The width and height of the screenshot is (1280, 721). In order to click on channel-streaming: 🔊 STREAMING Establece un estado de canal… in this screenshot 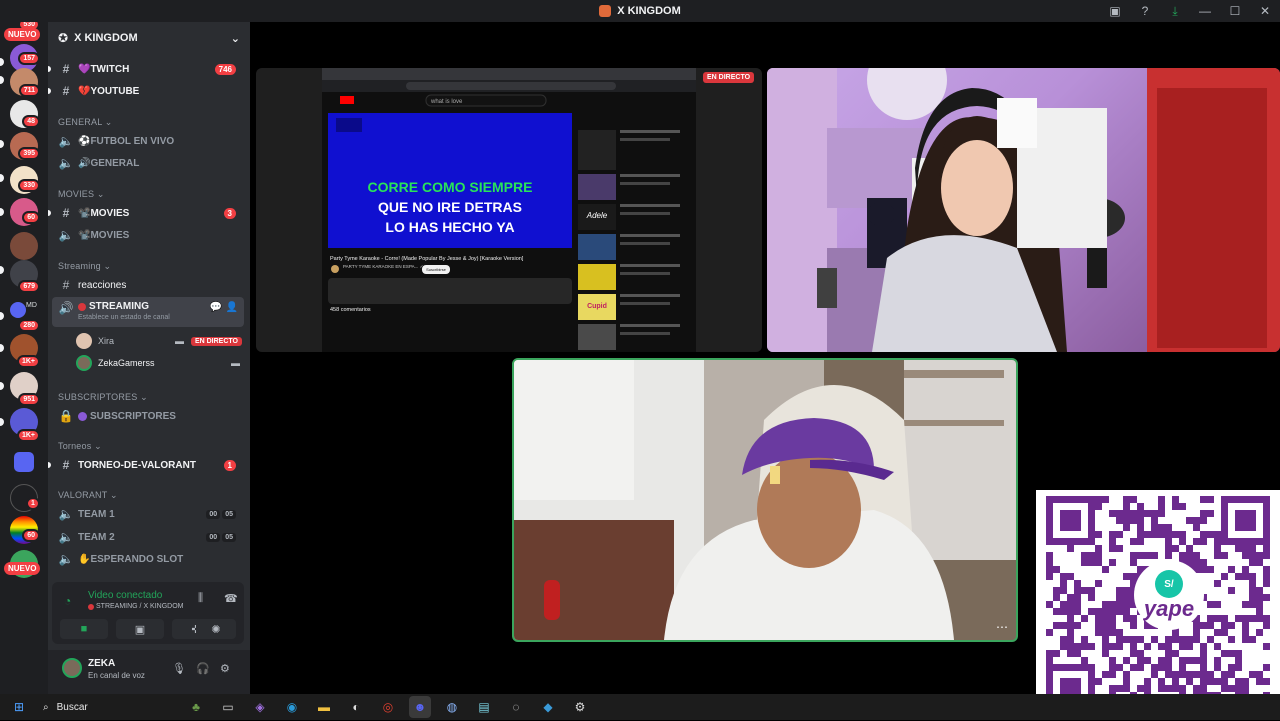, I will do `click(148, 312)`.